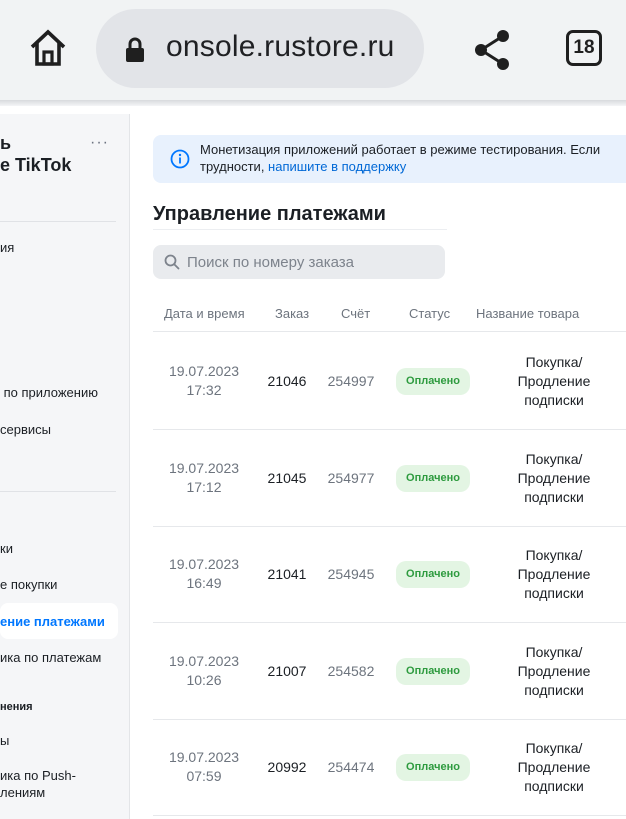 This screenshot has height=819, width=626. I want to click on time-value: 16:49, so click(204, 583).